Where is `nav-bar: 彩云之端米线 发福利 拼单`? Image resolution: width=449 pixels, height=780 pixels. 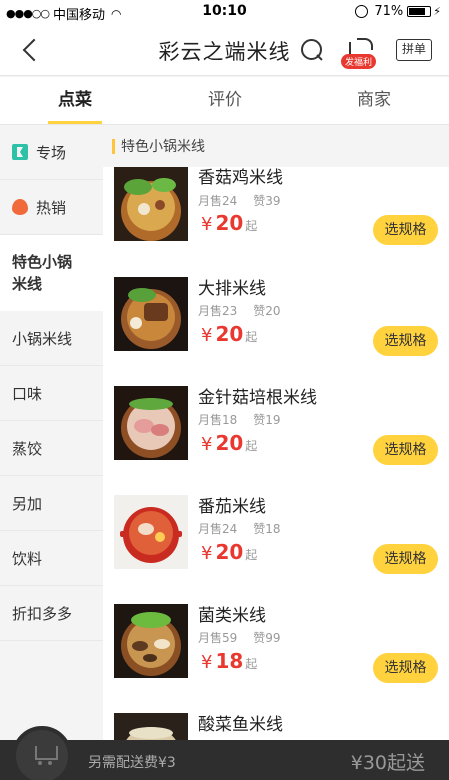 nav-bar: 彩云之端米线 发福利 拼单 is located at coordinates (224, 50).